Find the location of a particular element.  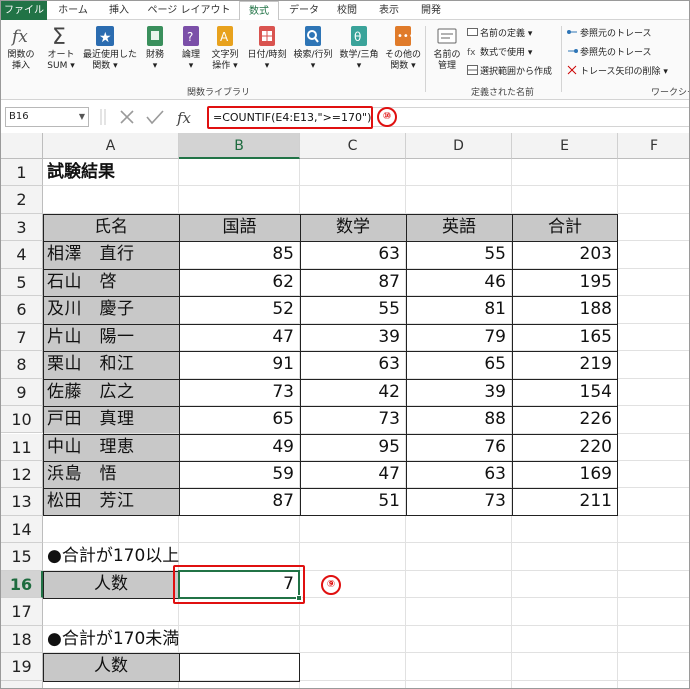

table-header-cell: 英語 is located at coordinates (459, 227).